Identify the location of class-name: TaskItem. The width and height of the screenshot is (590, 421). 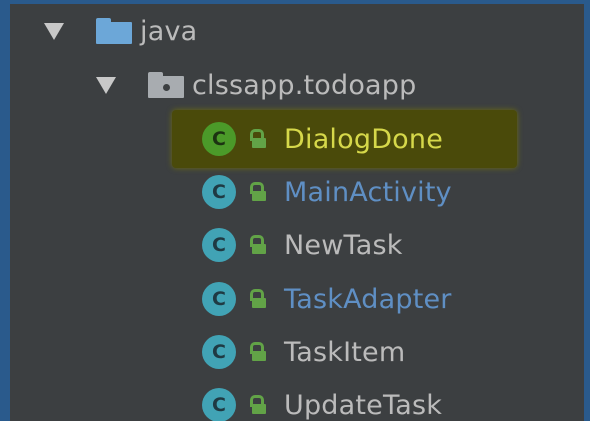
(345, 352).